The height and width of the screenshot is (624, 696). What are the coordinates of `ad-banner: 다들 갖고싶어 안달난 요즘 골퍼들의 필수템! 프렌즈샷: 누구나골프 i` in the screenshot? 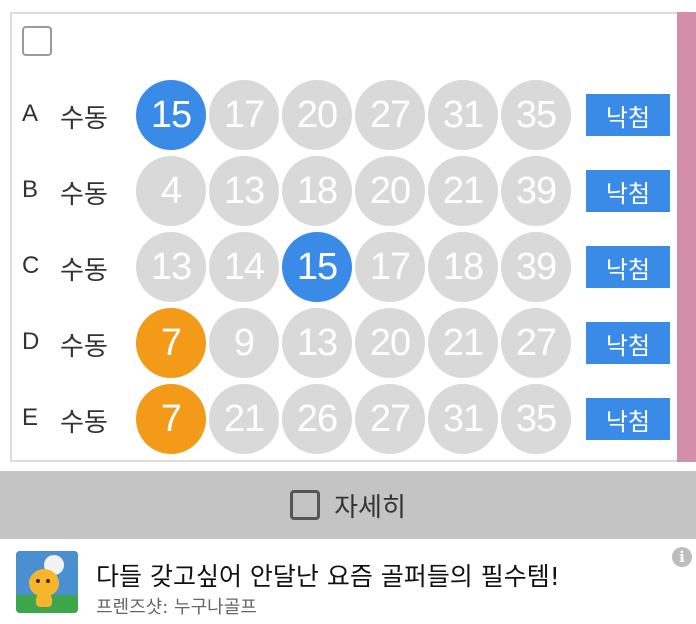 It's located at (348, 581).